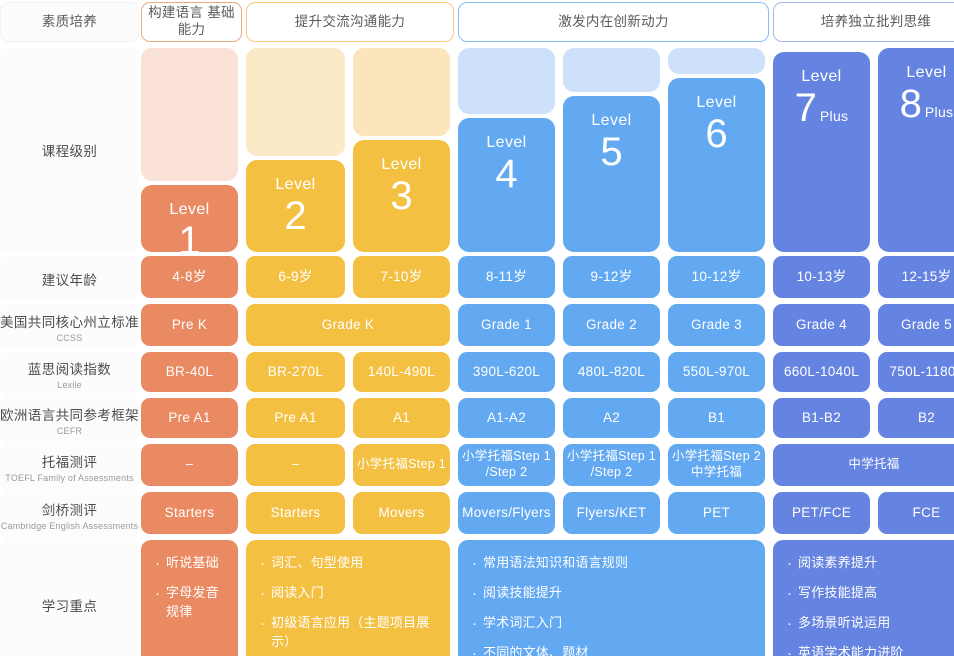  I want to click on row-label-6: 托福测评 TOEFL Family of Assessments, so click(69, 467).